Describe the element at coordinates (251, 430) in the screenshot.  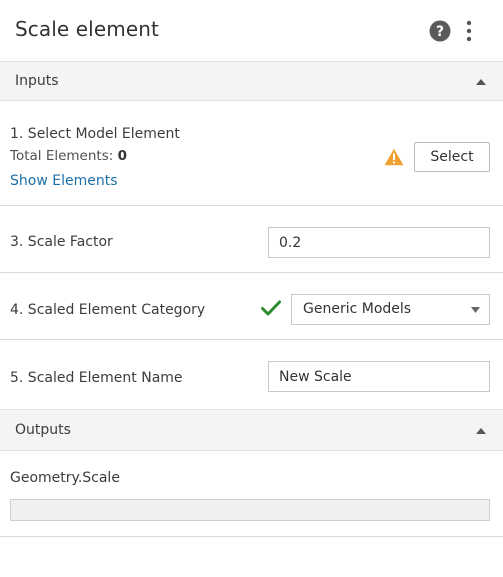
I see `outputs-section-header: Outputs` at that location.